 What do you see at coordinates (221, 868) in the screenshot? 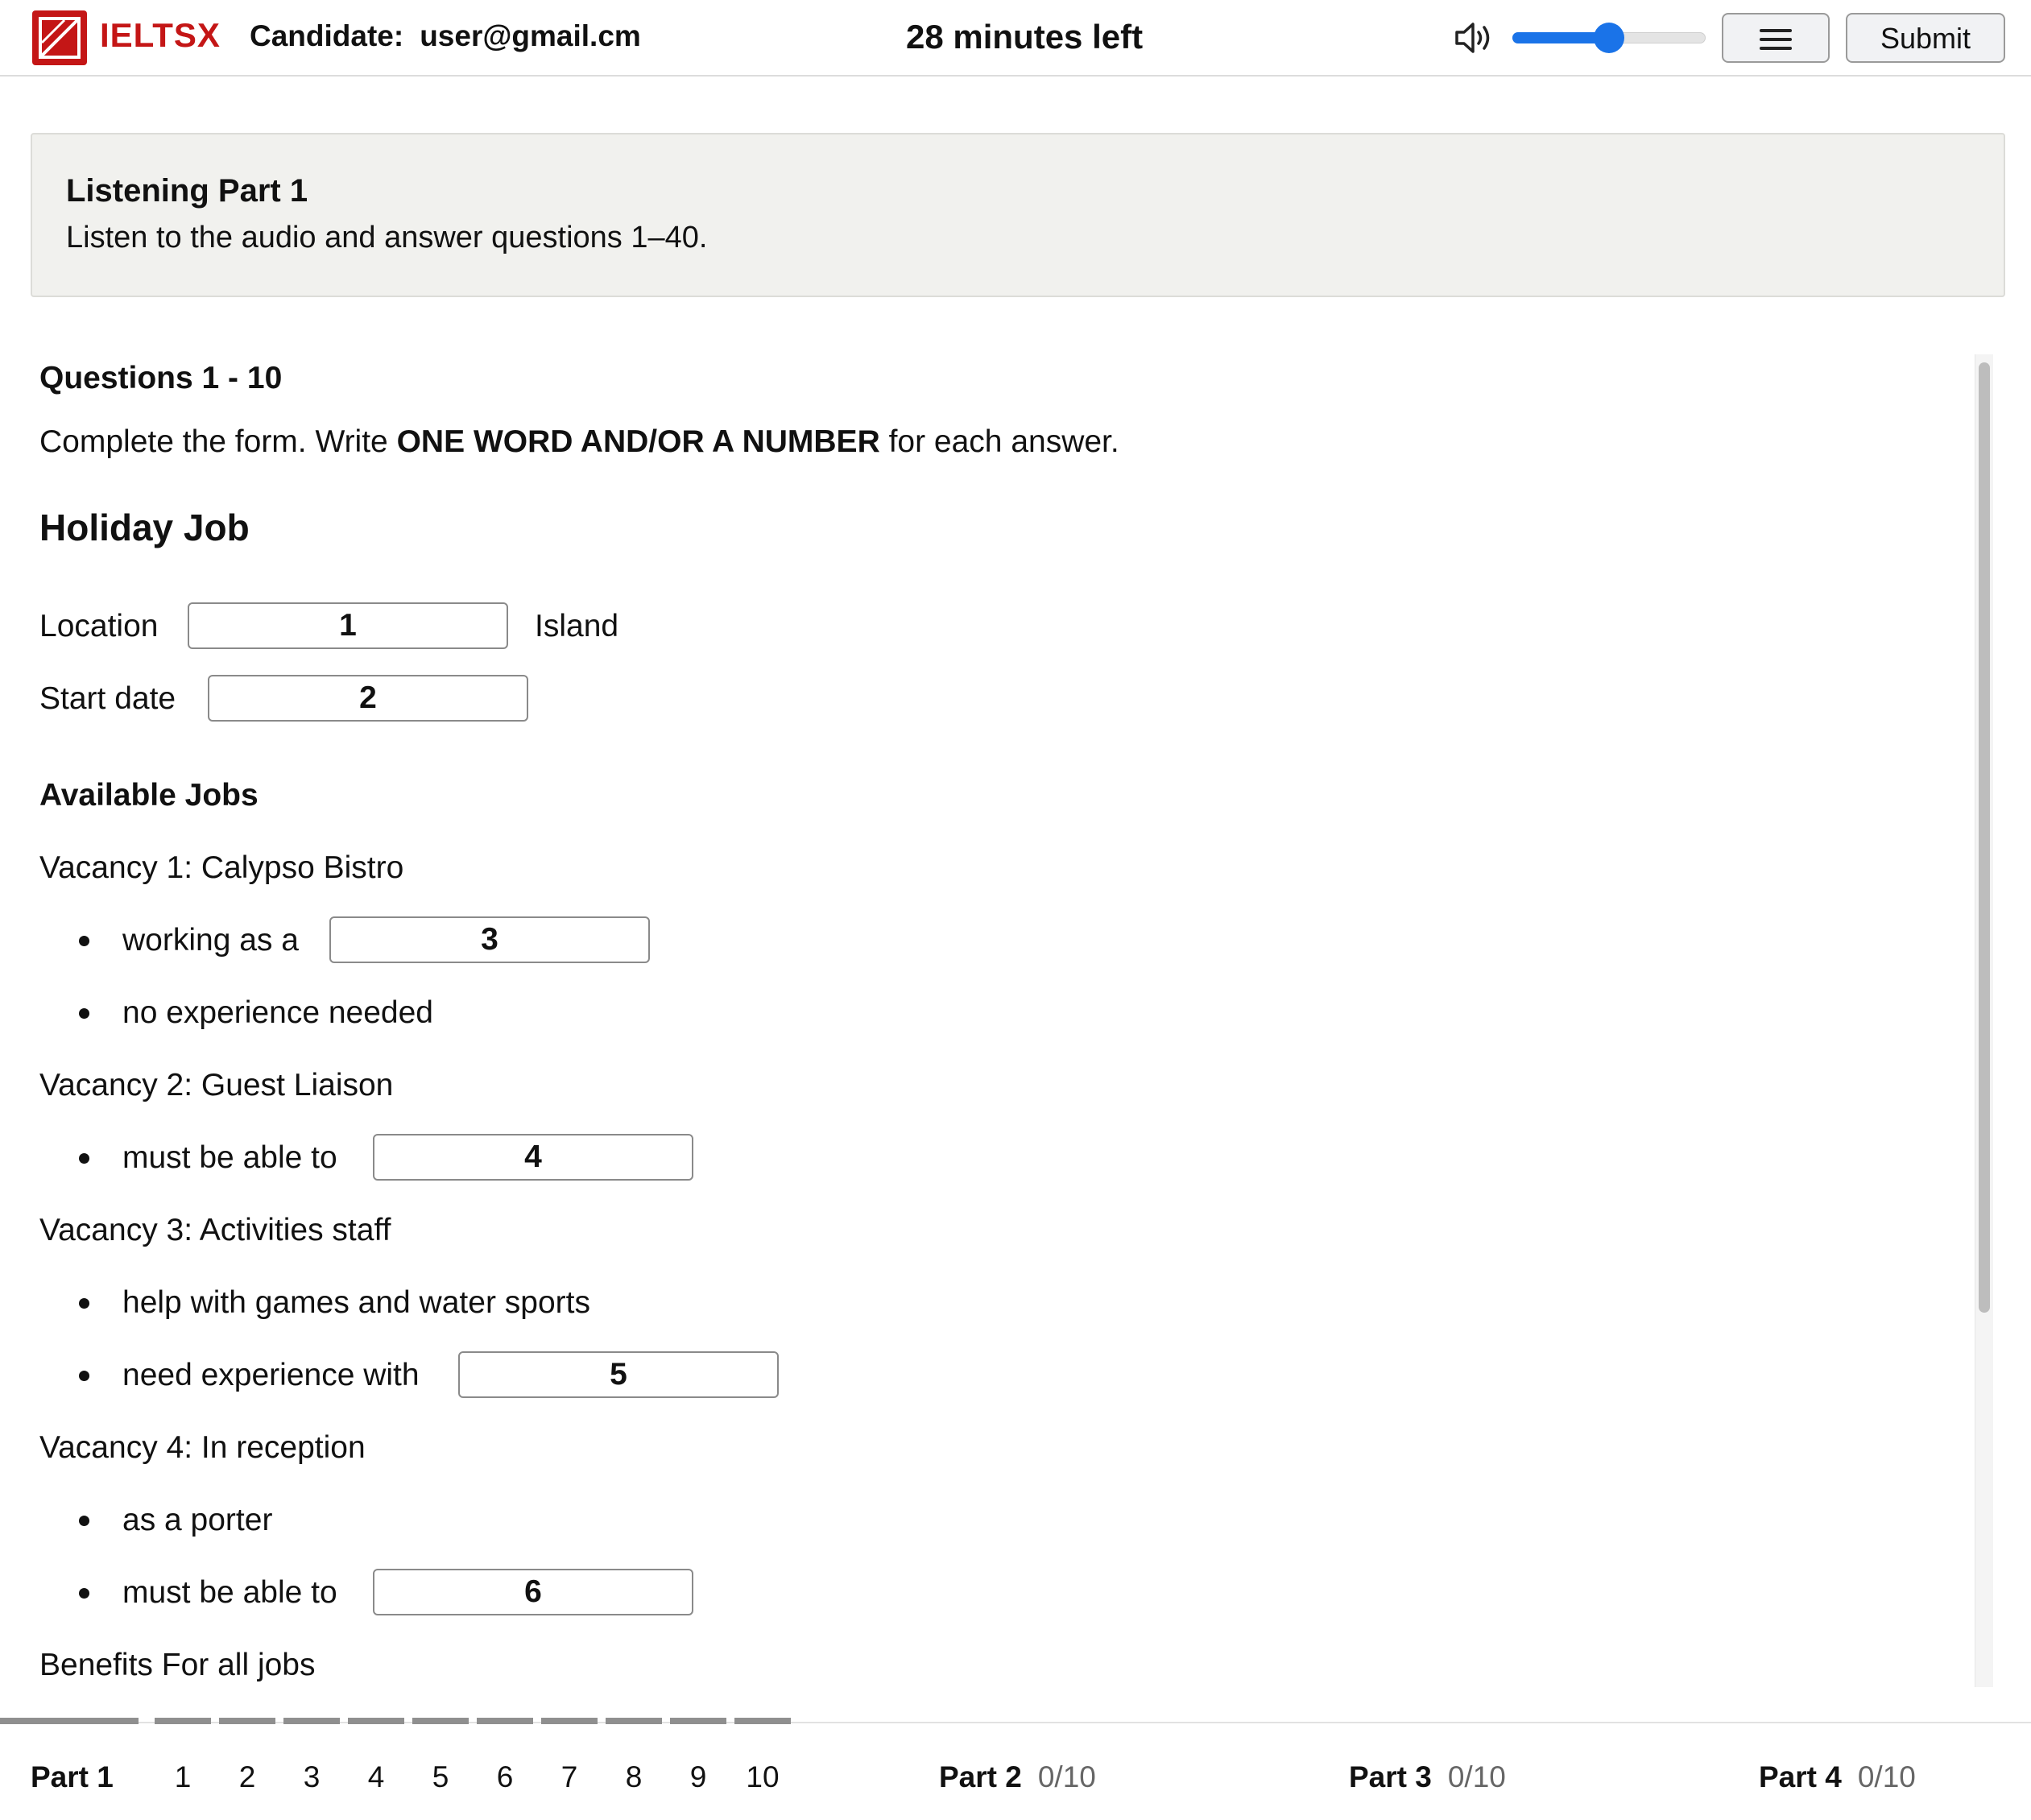
I see `vacancy-1-title: Vacancy 1: Calypso Bistro` at bounding box center [221, 868].